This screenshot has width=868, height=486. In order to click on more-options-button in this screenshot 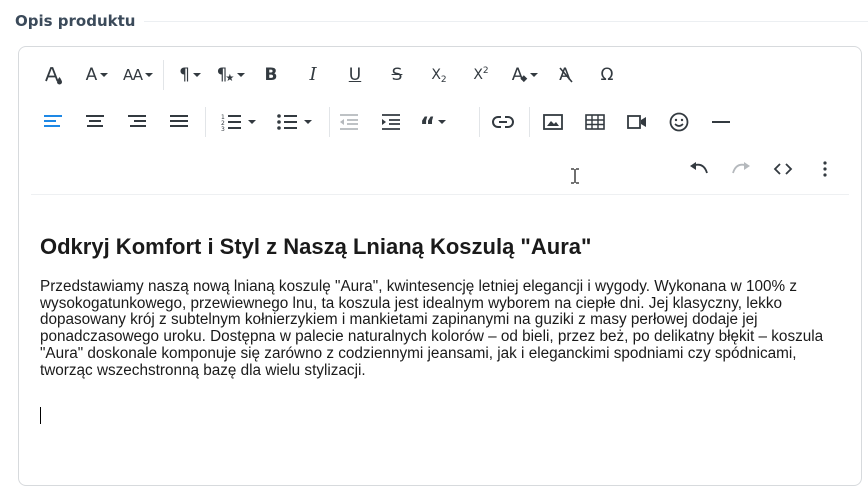, I will do `click(825, 169)`.